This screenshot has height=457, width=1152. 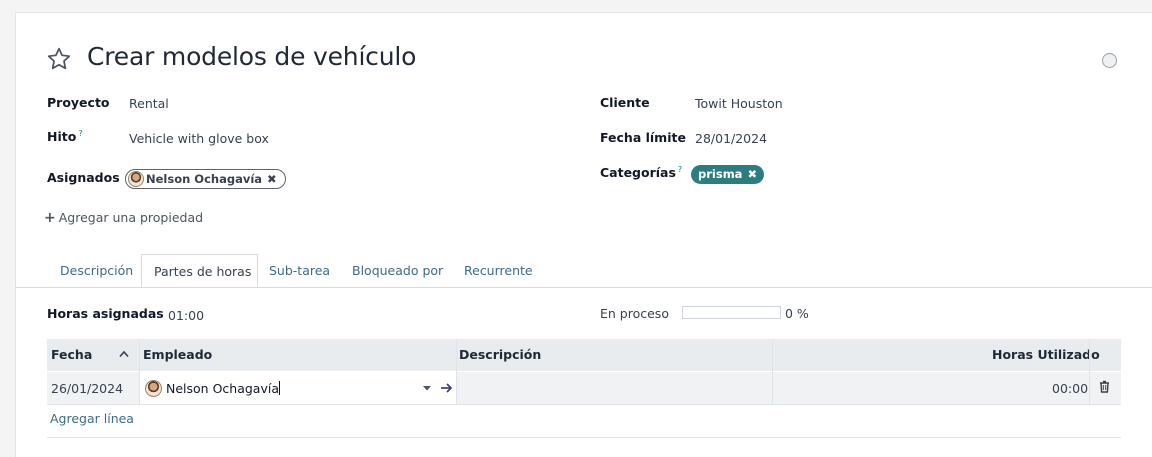 What do you see at coordinates (251, 56) in the screenshot?
I see `task-title: Crear modelos de vehículo` at bounding box center [251, 56].